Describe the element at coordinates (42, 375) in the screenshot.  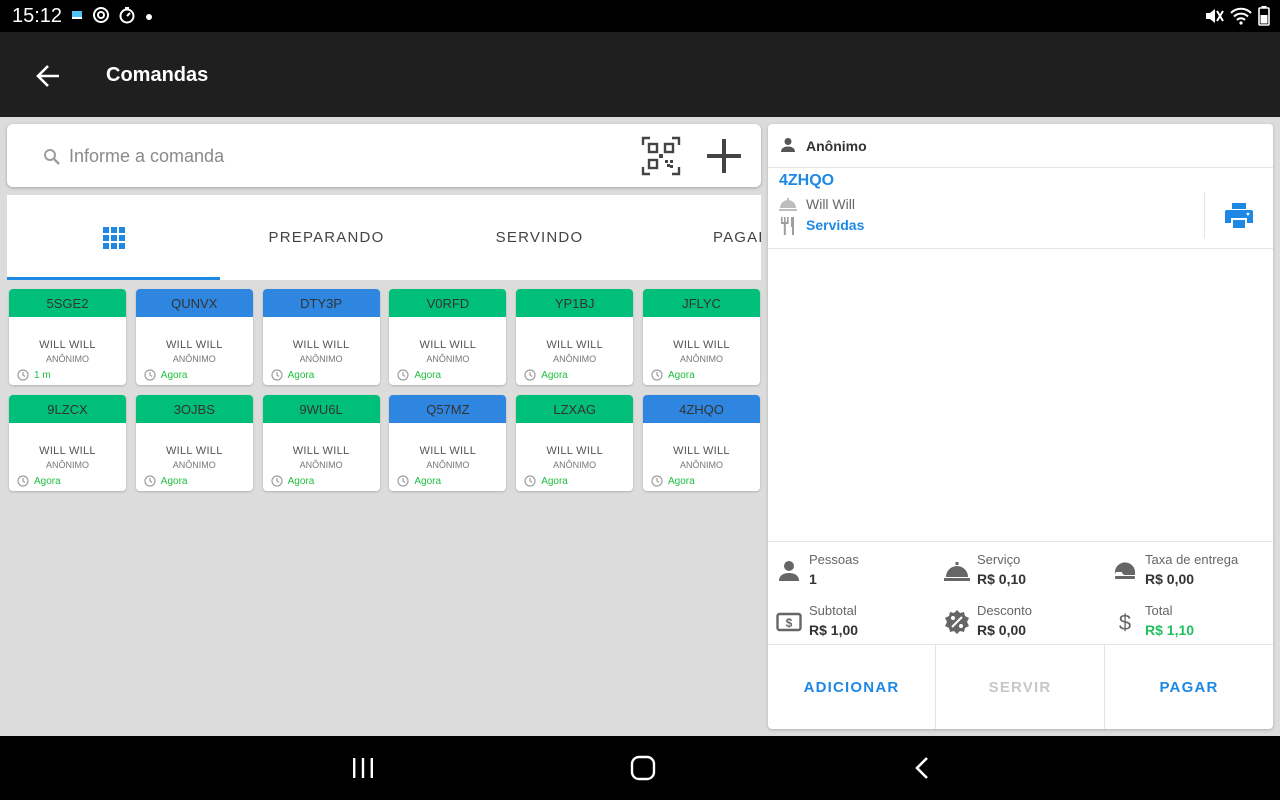
I see `order-card-time-label: 1 m` at that location.